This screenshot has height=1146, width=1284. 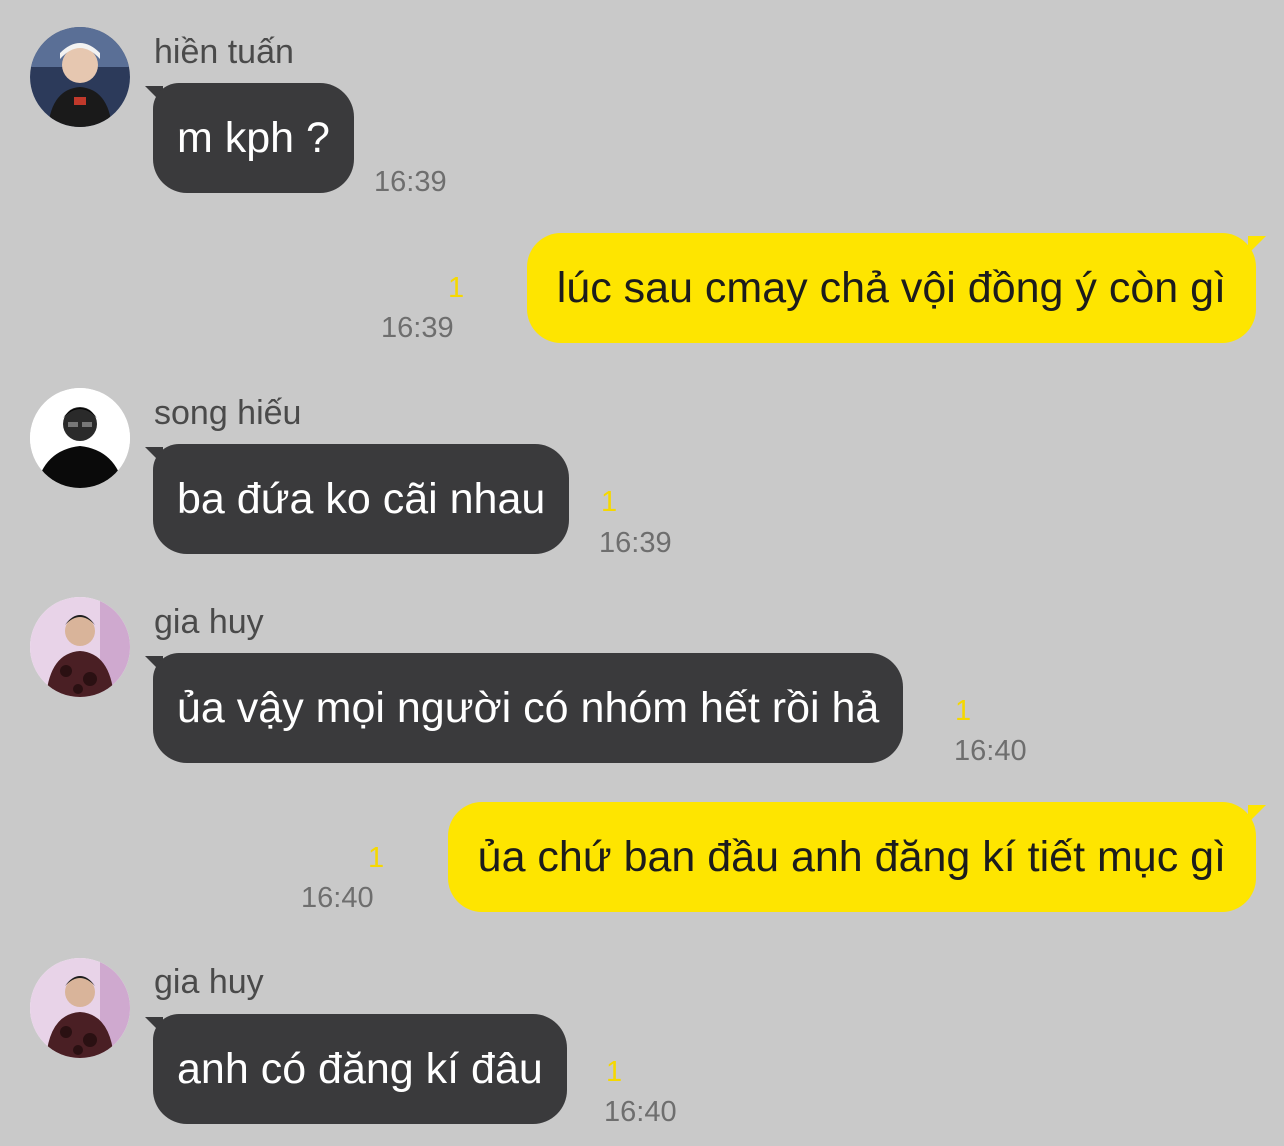 What do you see at coordinates (360, 1069) in the screenshot?
I see `message-bubble: anh có đăng kí đâu` at bounding box center [360, 1069].